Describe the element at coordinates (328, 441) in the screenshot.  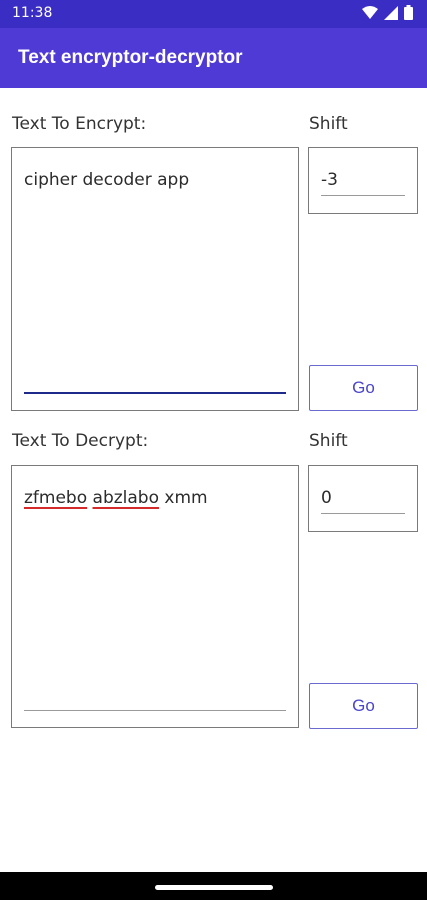
I see `decrypt-shift-label: Shift` at that location.